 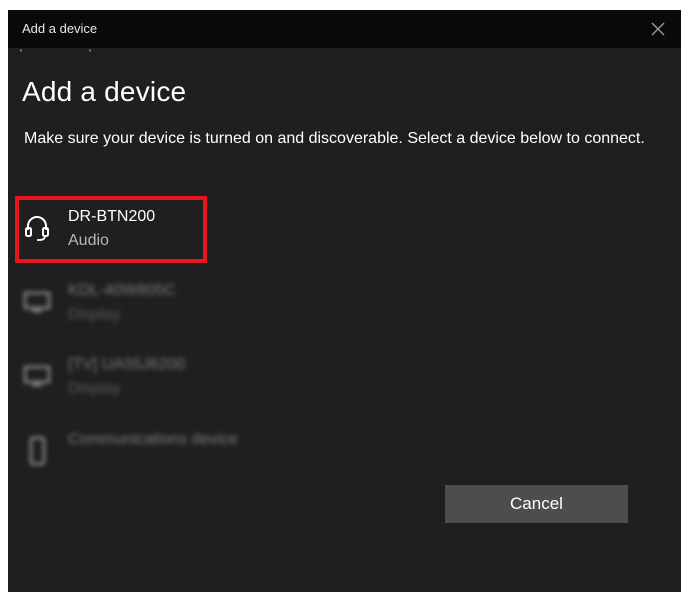 What do you see at coordinates (153, 439) in the screenshot?
I see `device-name: Communications device` at bounding box center [153, 439].